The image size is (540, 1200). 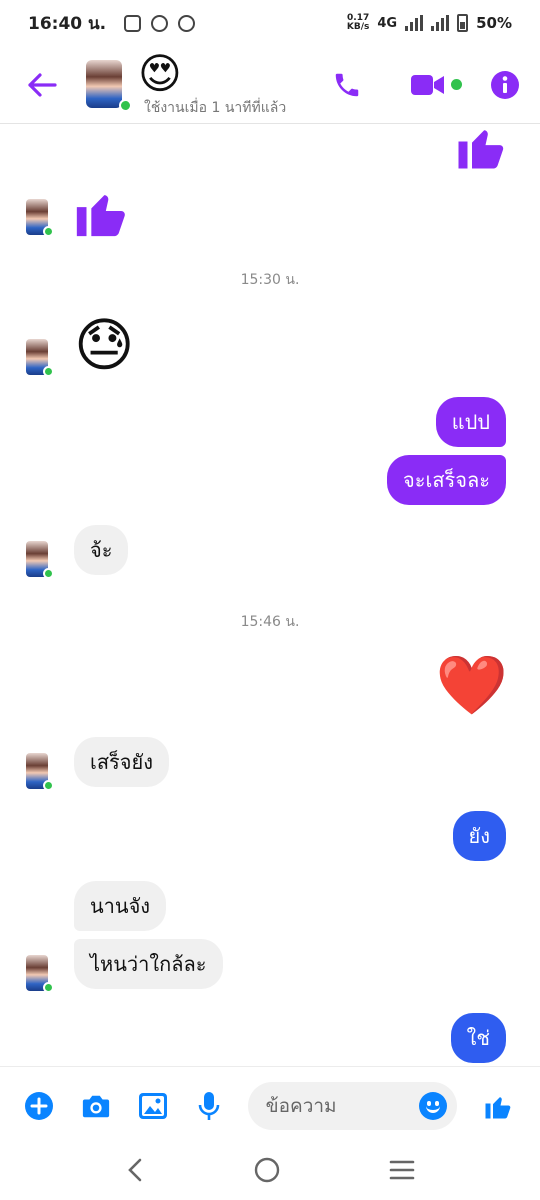 What do you see at coordinates (104, 83) in the screenshot?
I see `avatar-photo` at bounding box center [104, 83].